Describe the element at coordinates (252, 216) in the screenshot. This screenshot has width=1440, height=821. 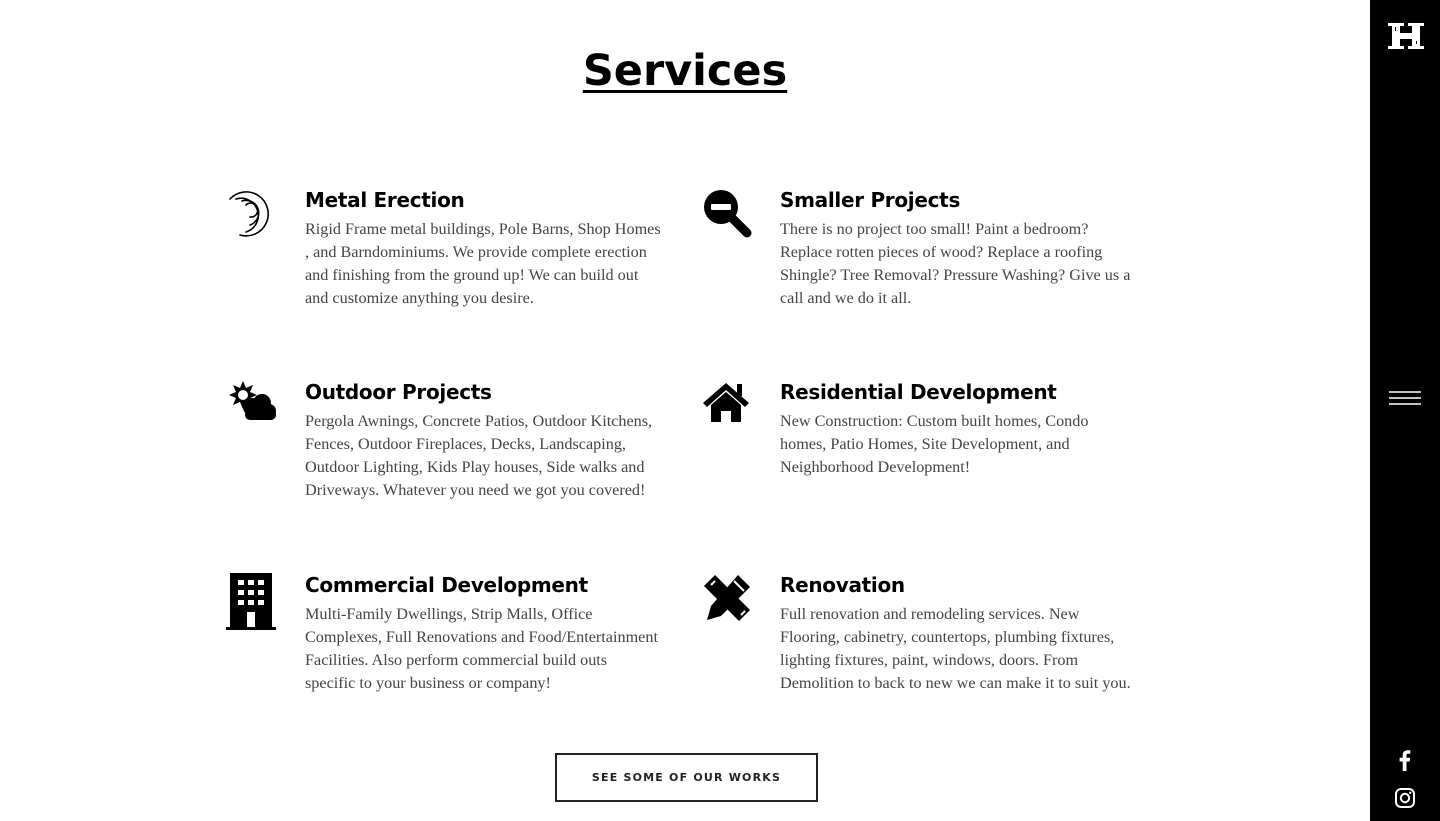
I see `concentric-arcs-icon` at that location.